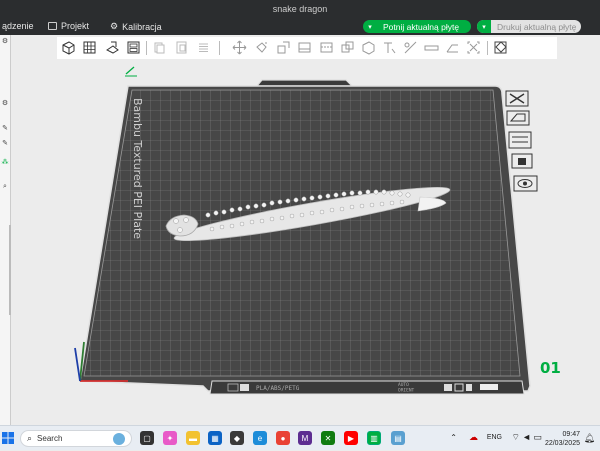  What do you see at coordinates (473, 437) in the screenshot?
I see `cloud-icon: ☁` at bounding box center [473, 437].